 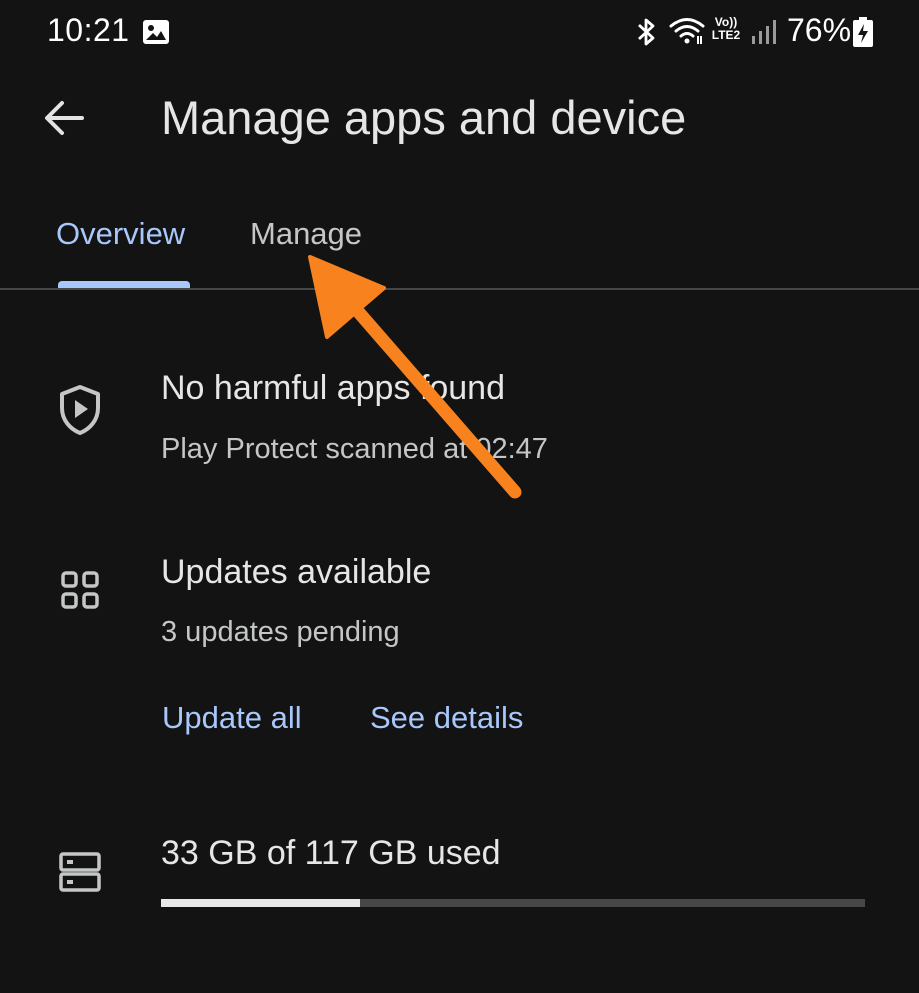 What do you see at coordinates (80, 410) in the screenshot?
I see `shield-play-icon` at bounding box center [80, 410].